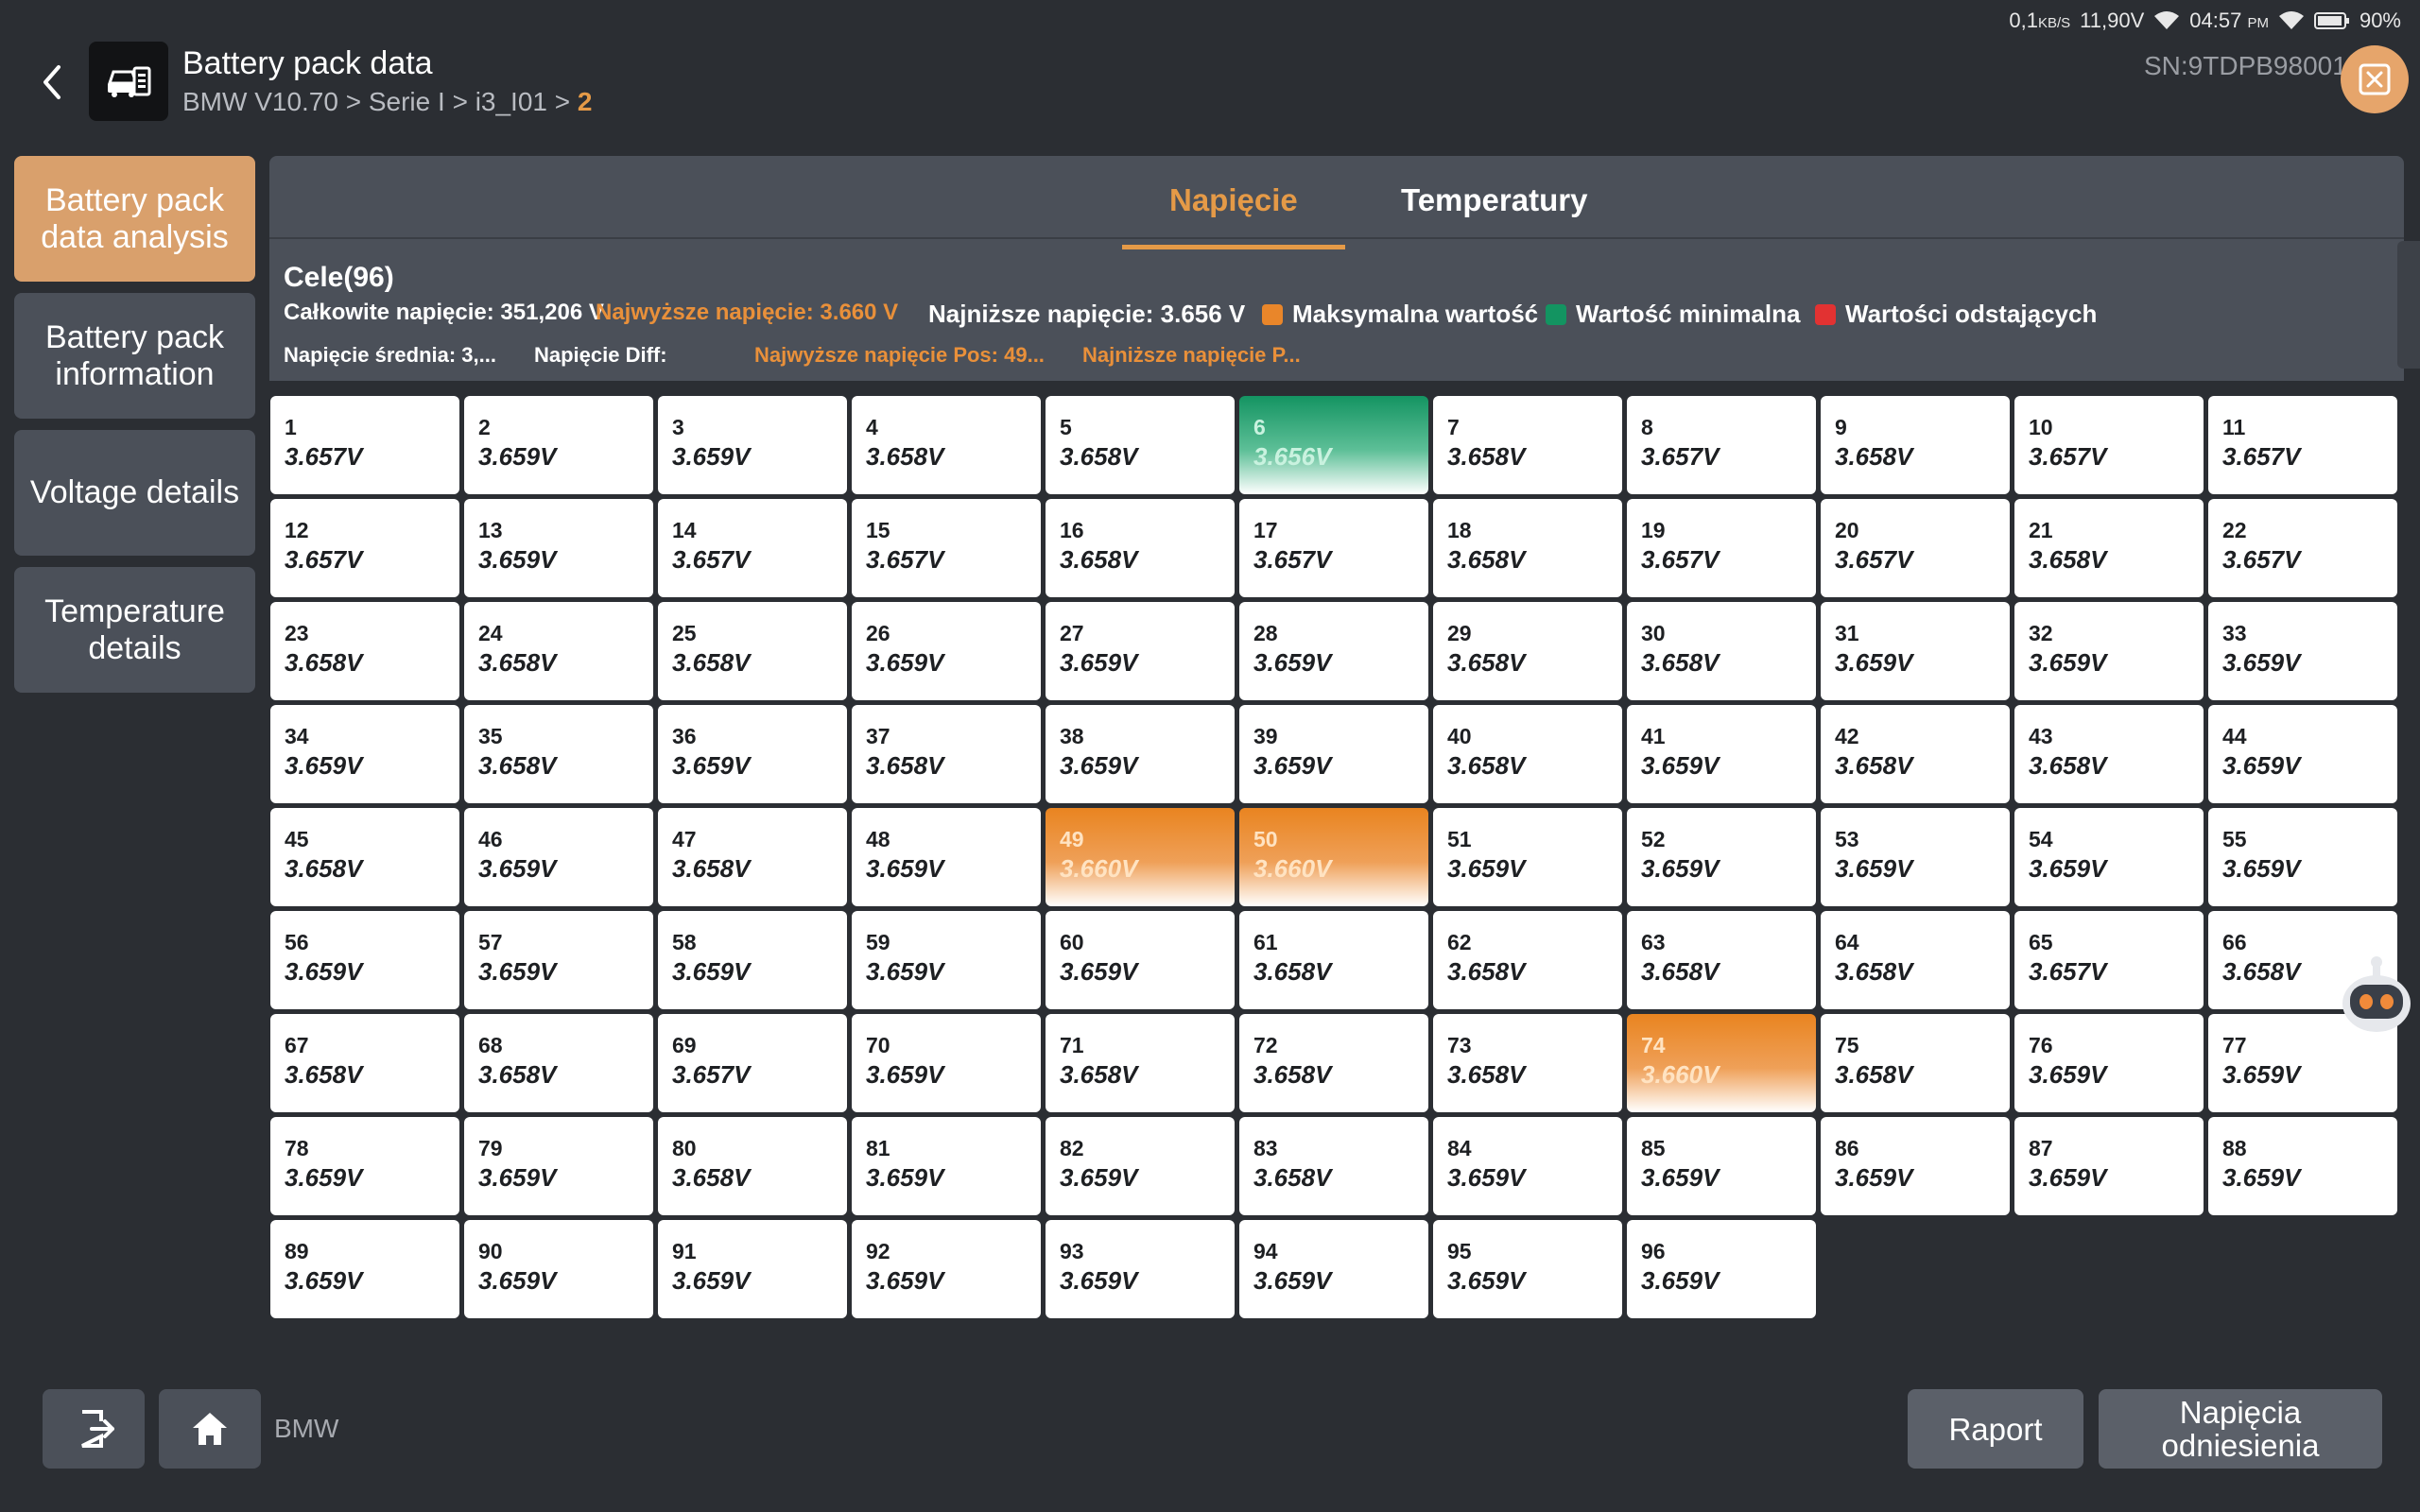  I want to click on cell-voltage-tile: 43 3.658V, so click(2109, 754).